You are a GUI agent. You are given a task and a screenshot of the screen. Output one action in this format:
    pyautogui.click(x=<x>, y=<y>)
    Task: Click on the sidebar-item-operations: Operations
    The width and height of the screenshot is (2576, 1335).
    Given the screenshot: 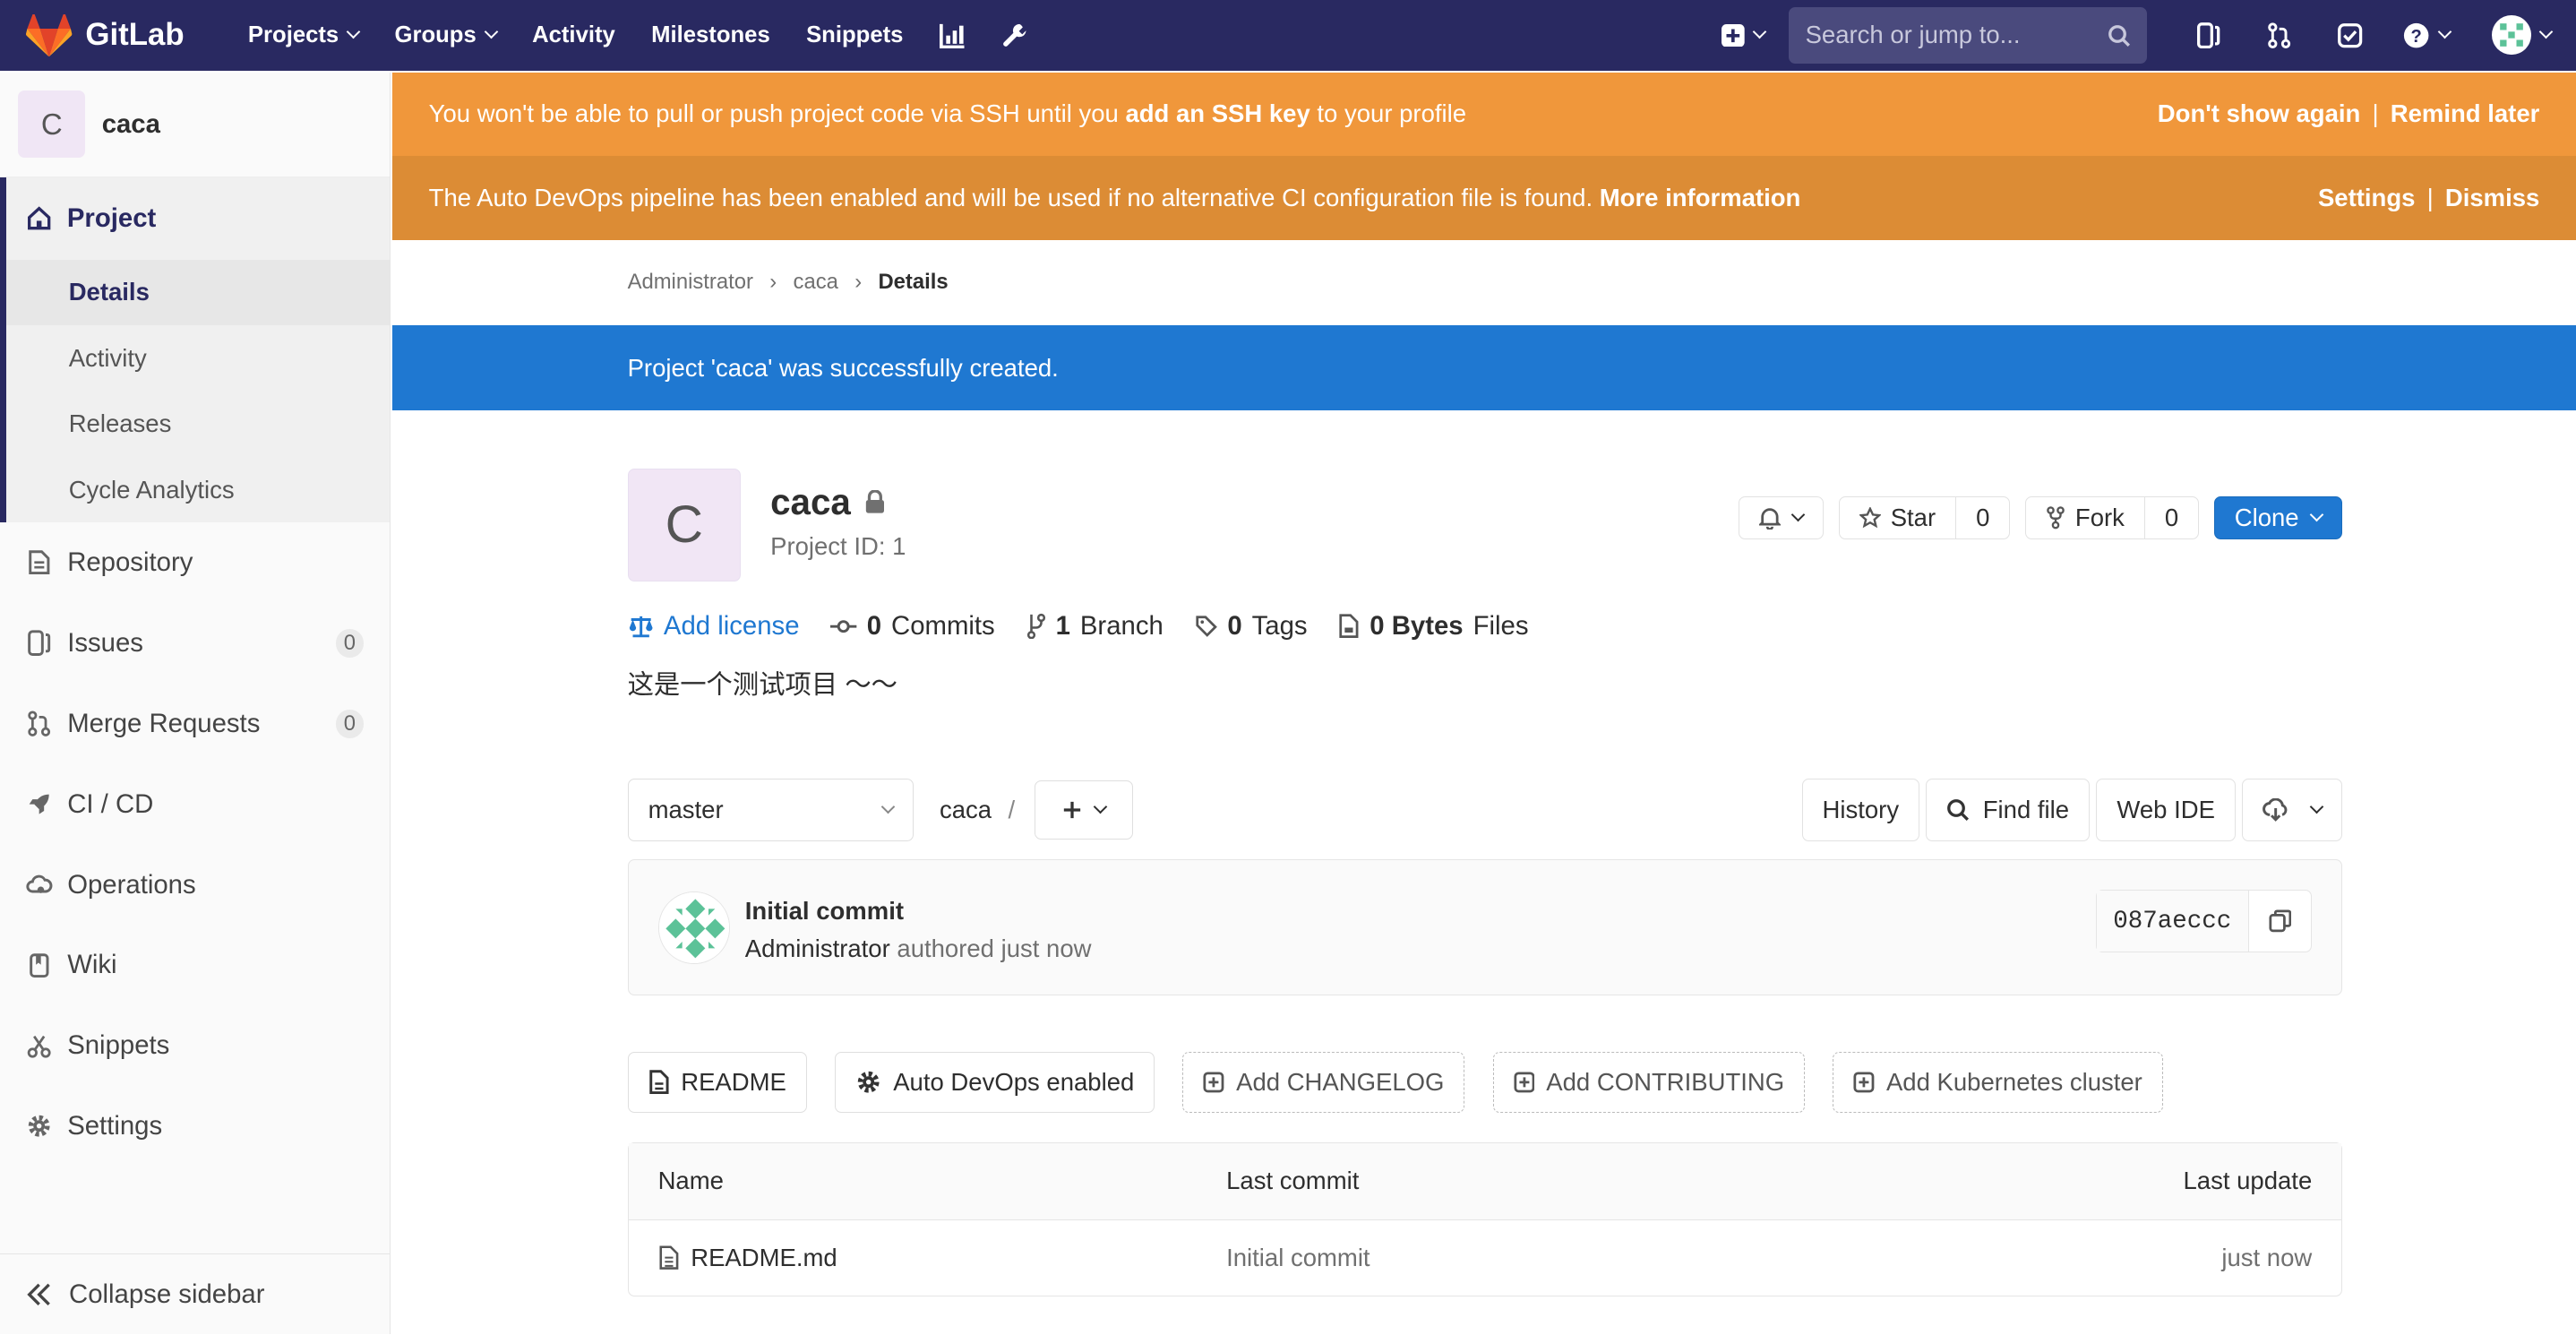 What is the action you would take?
    pyautogui.click(x=195, y=885)
    